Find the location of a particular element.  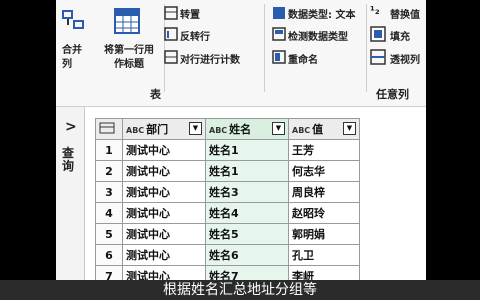

data-type-dropdown: 数据类型: 文本 is located at coordinates (321, 13).